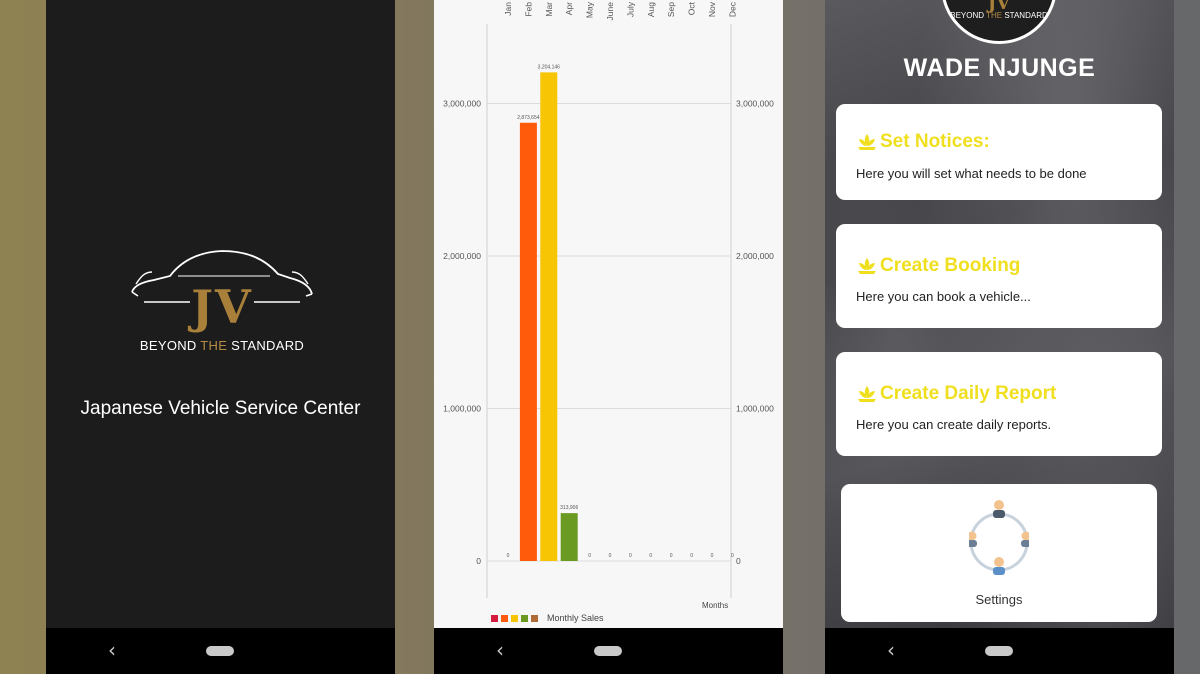 Image resolution: width=1200 pixels, height=674 pixels. Describe the element at coordinates (1025, 539) in the screenshot. I see `person-right-icon` at that location.